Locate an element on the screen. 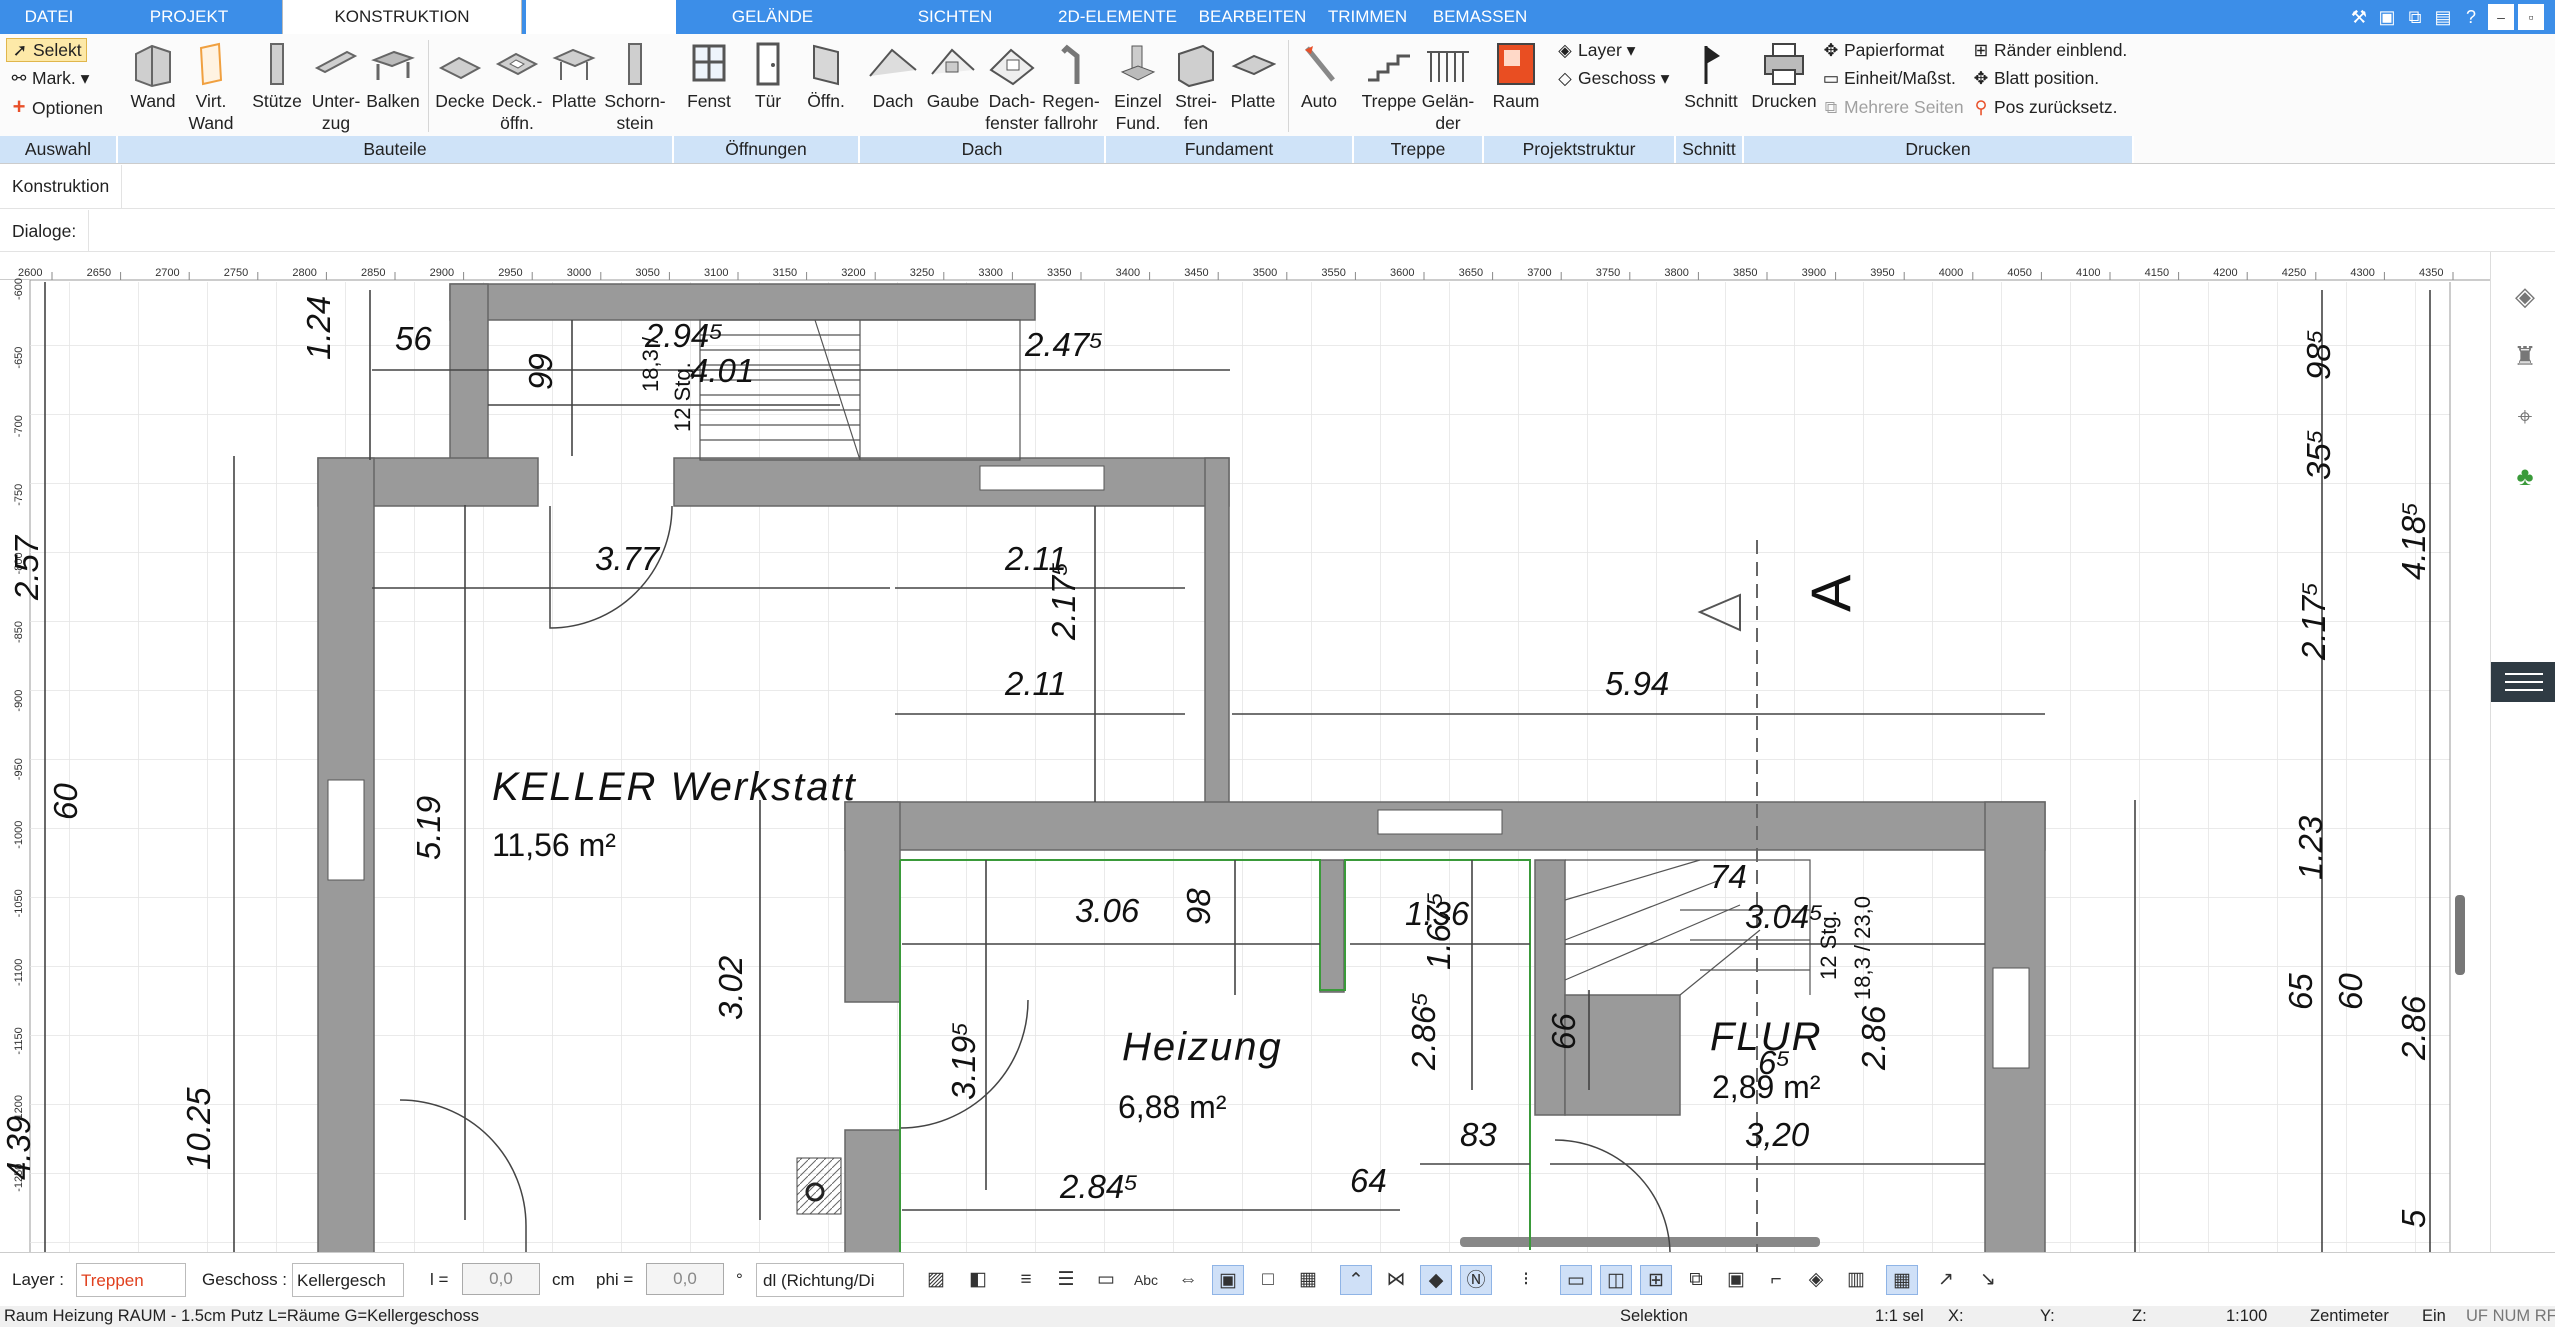  maximize-icon: ▫ is located at coordinates (2531, 17).